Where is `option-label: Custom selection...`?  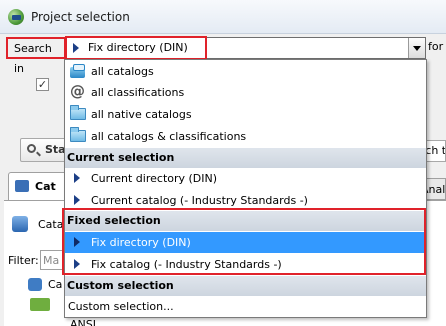
option-label: Custom selection... is located at coordinates (121, 306).